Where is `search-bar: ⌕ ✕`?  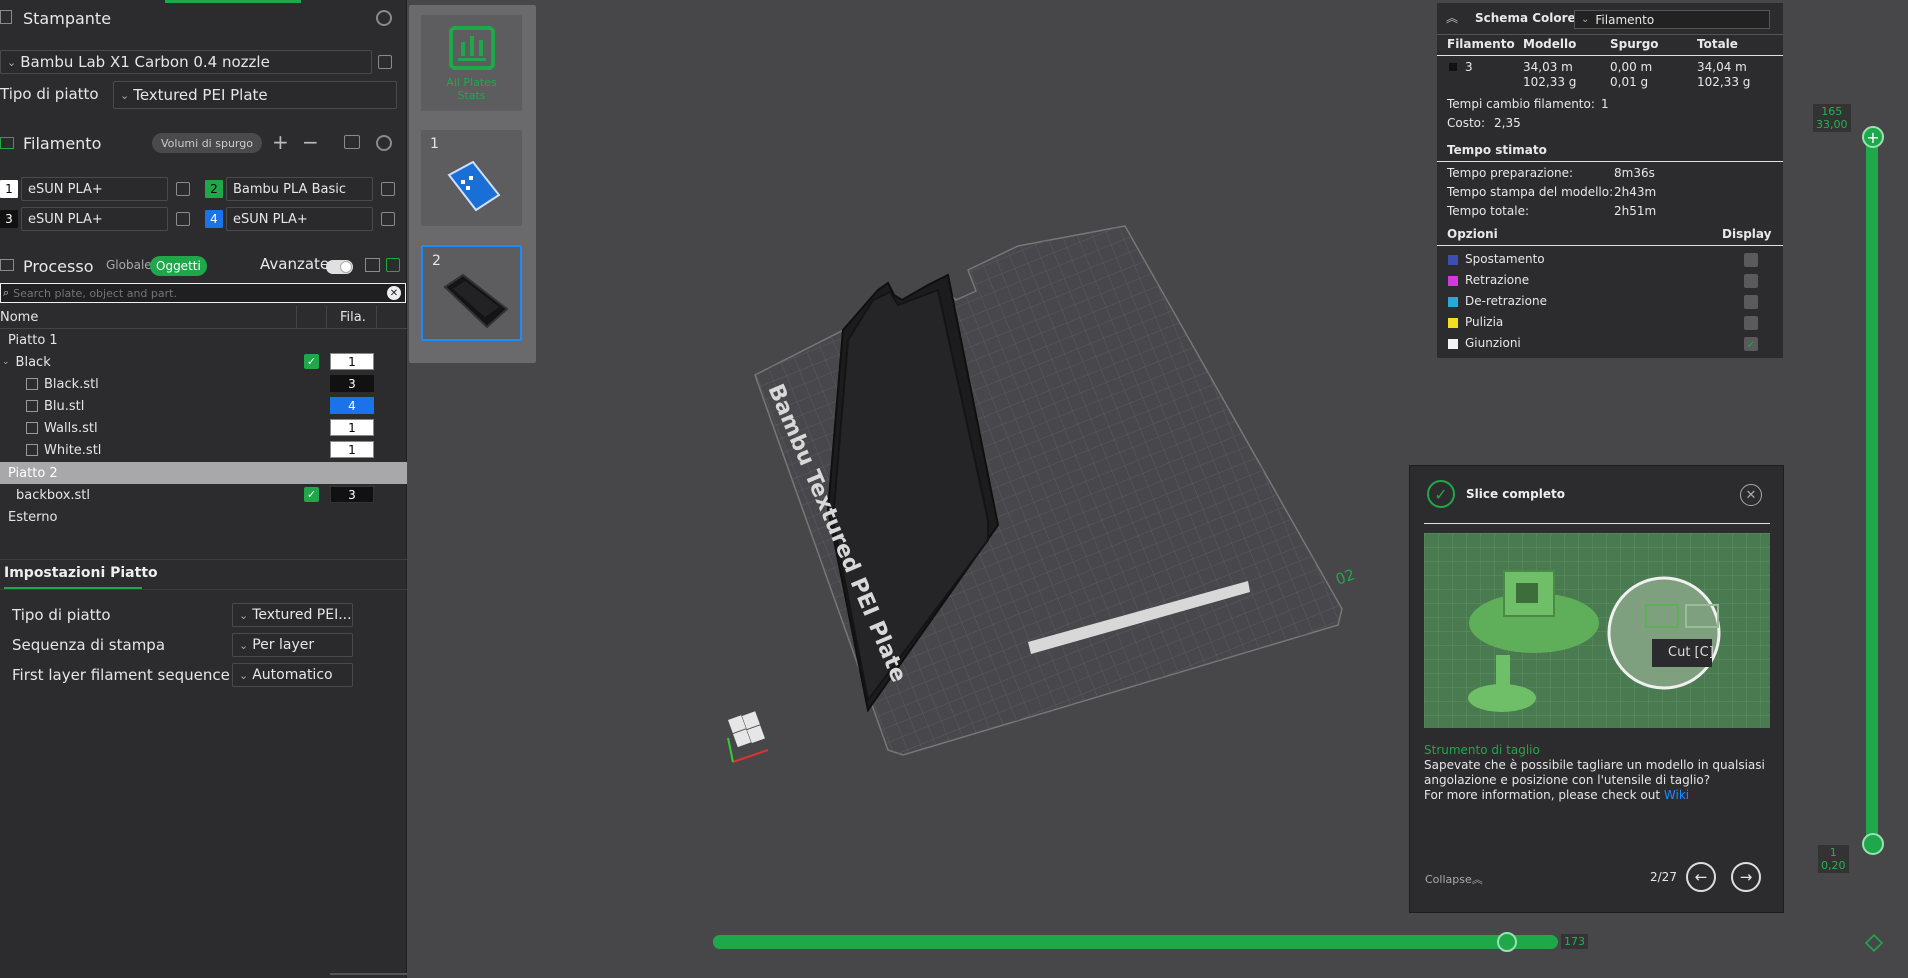
search-bar: ⌕ ✕ is located at coordinates (203, 293).